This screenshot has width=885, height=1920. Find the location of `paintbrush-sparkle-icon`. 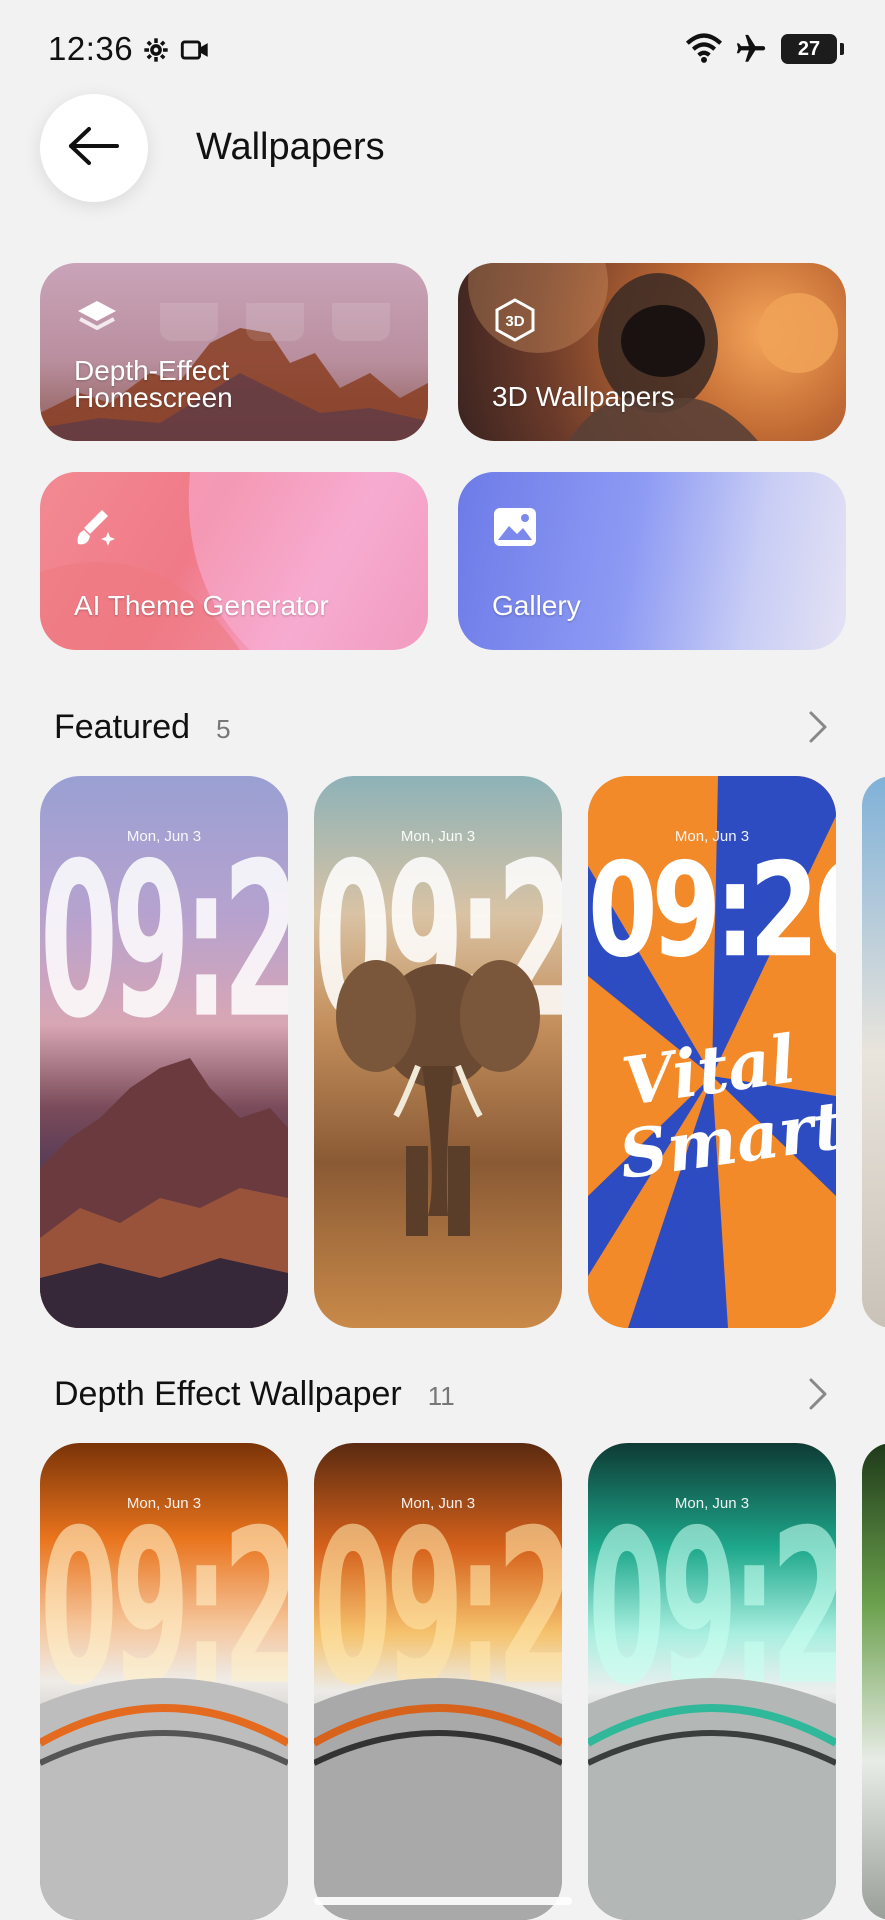

paintbrush-sparkle-icon is located at coordinates (96, 530).